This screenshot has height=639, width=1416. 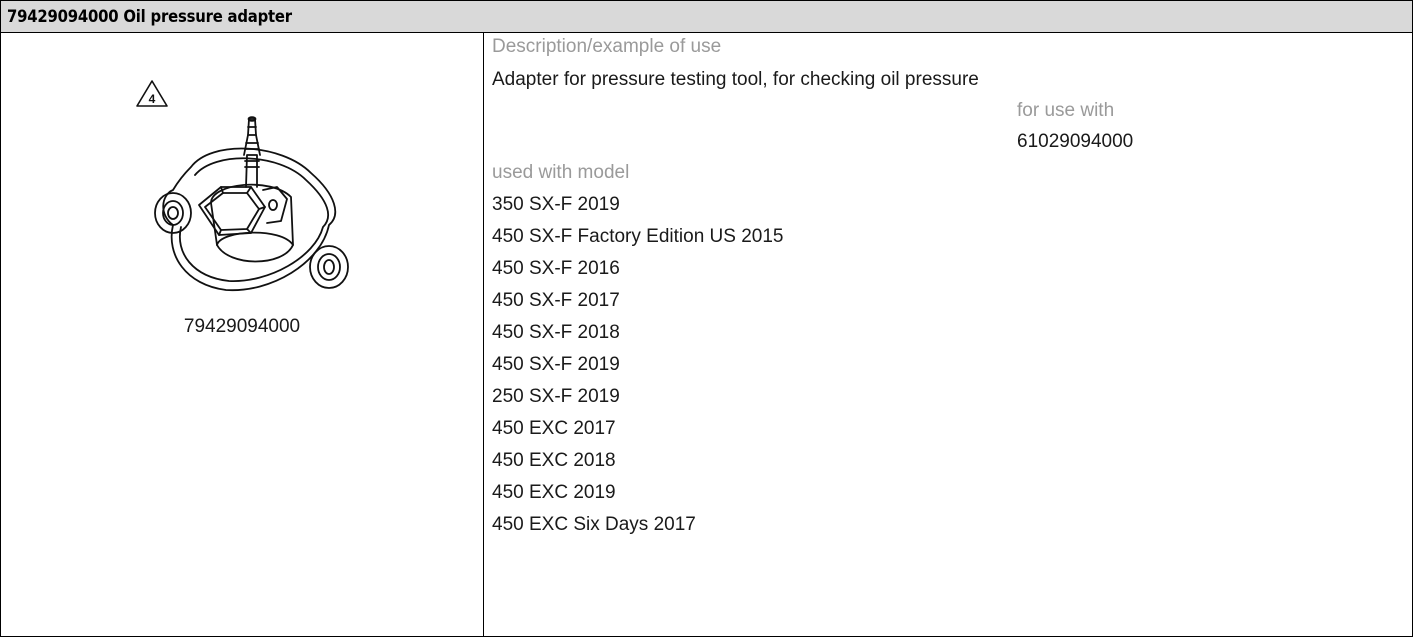 I want to click on model-item: 450 SX-F 2018, so click(x=556, y=332).